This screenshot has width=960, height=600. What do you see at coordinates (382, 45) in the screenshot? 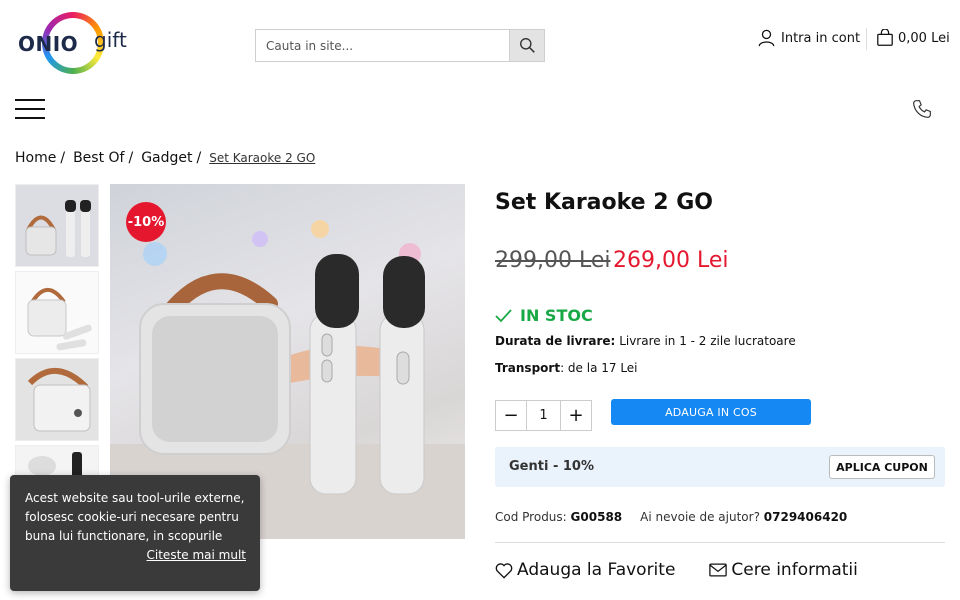
I see `search-input` at bounding box center [382, 45].